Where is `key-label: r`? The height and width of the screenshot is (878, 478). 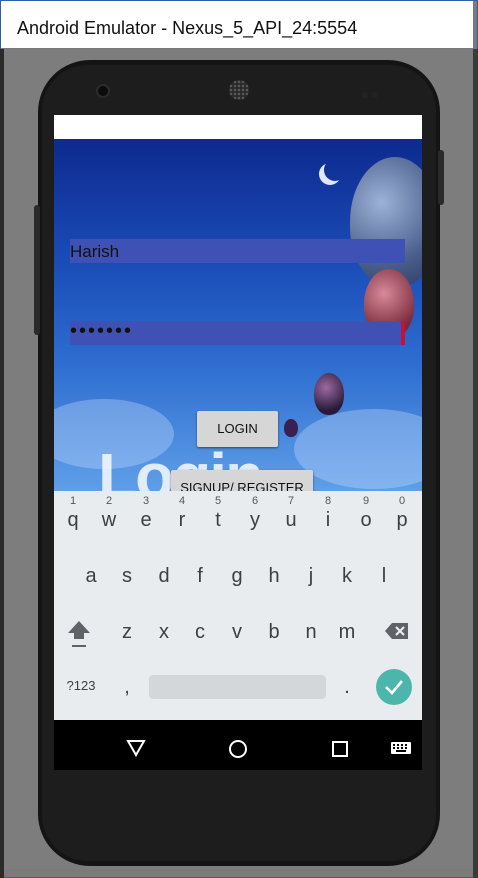 key-label: r is located at coordinates (182, 520).